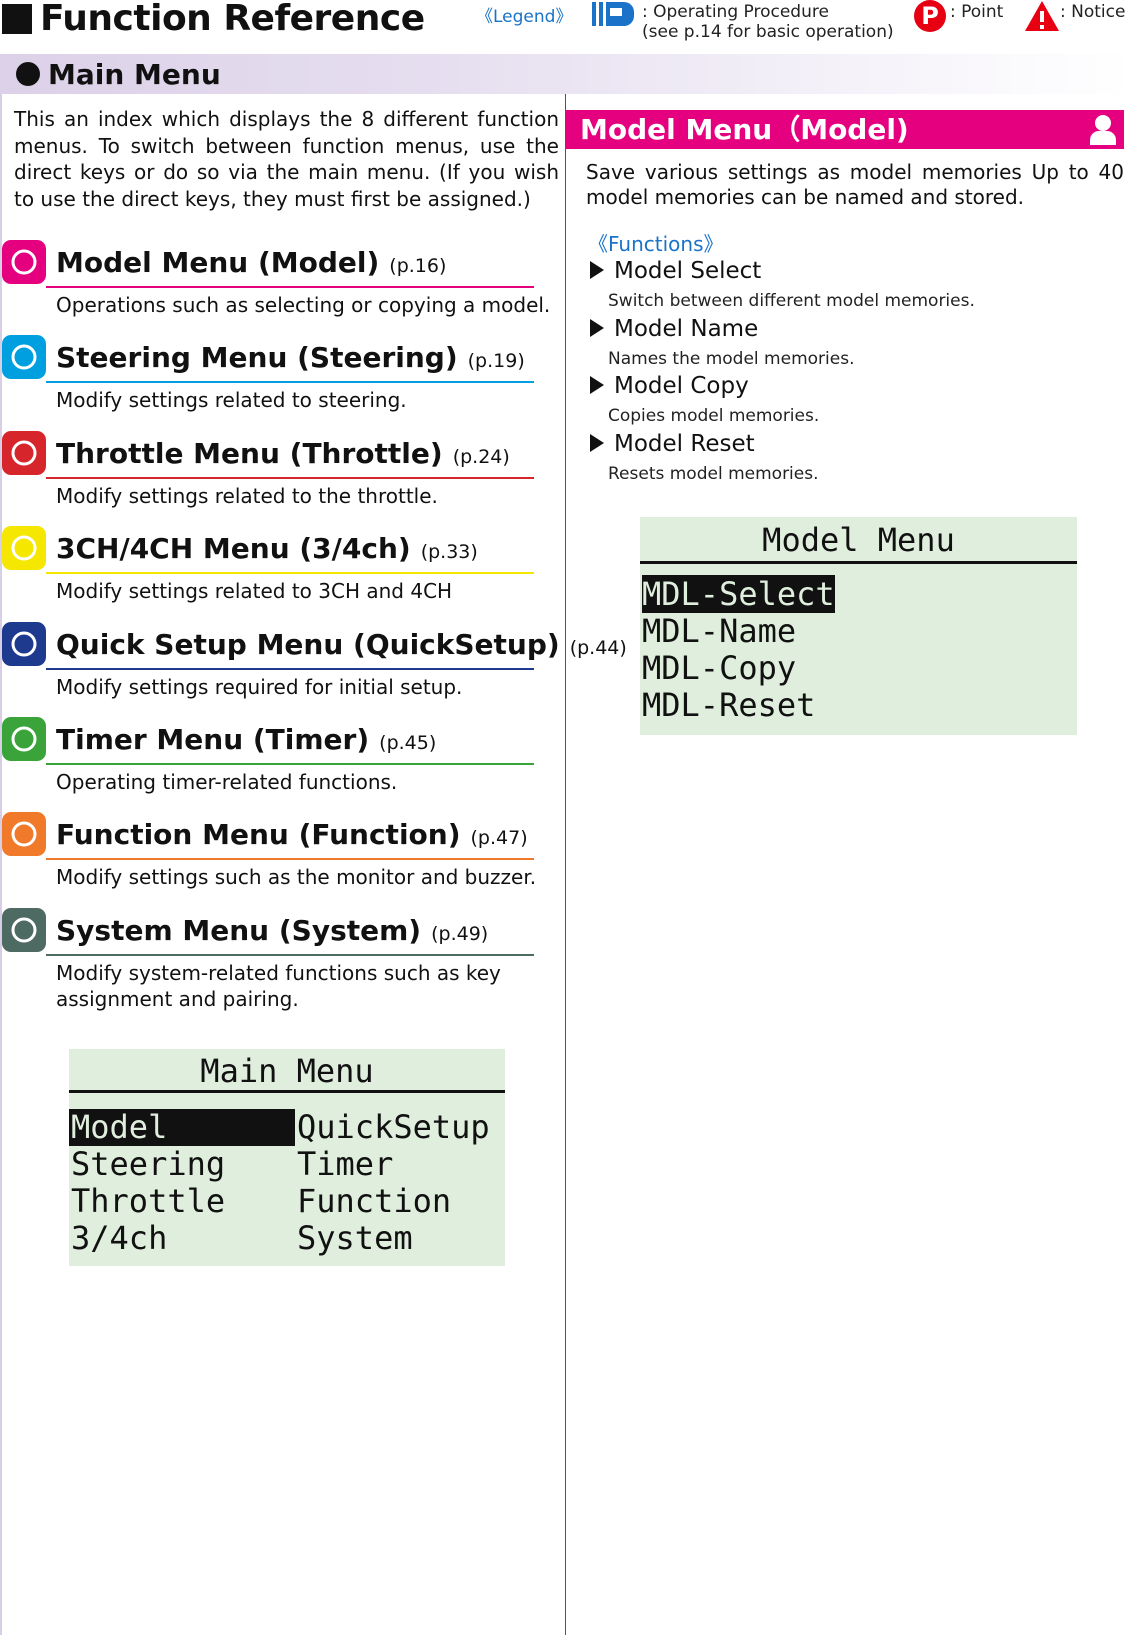 The width and height of the screenshot is (1130, 1635). What do you see at coordinates (656, 244) in the screenshot?
I see `functions-label: 《Functions》` at bounding box center [656, 244].